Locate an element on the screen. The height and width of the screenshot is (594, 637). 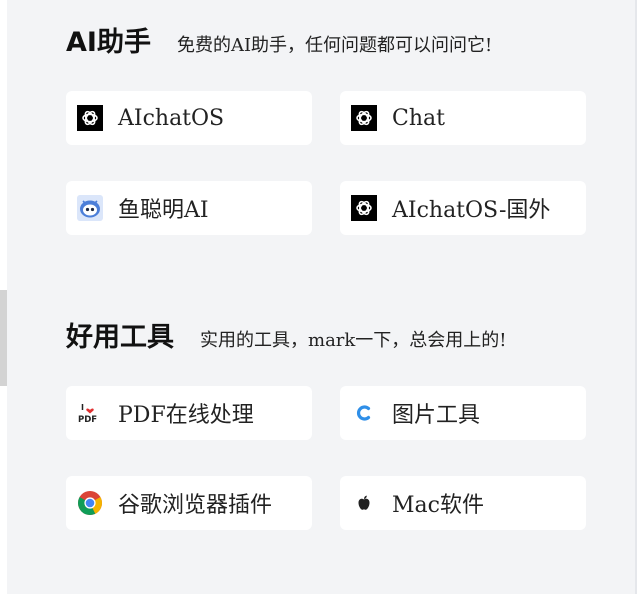
ai-section-header: AI助手 免费的AI助手，任何问题都可以问问它! is located at coordinates (279, 39).